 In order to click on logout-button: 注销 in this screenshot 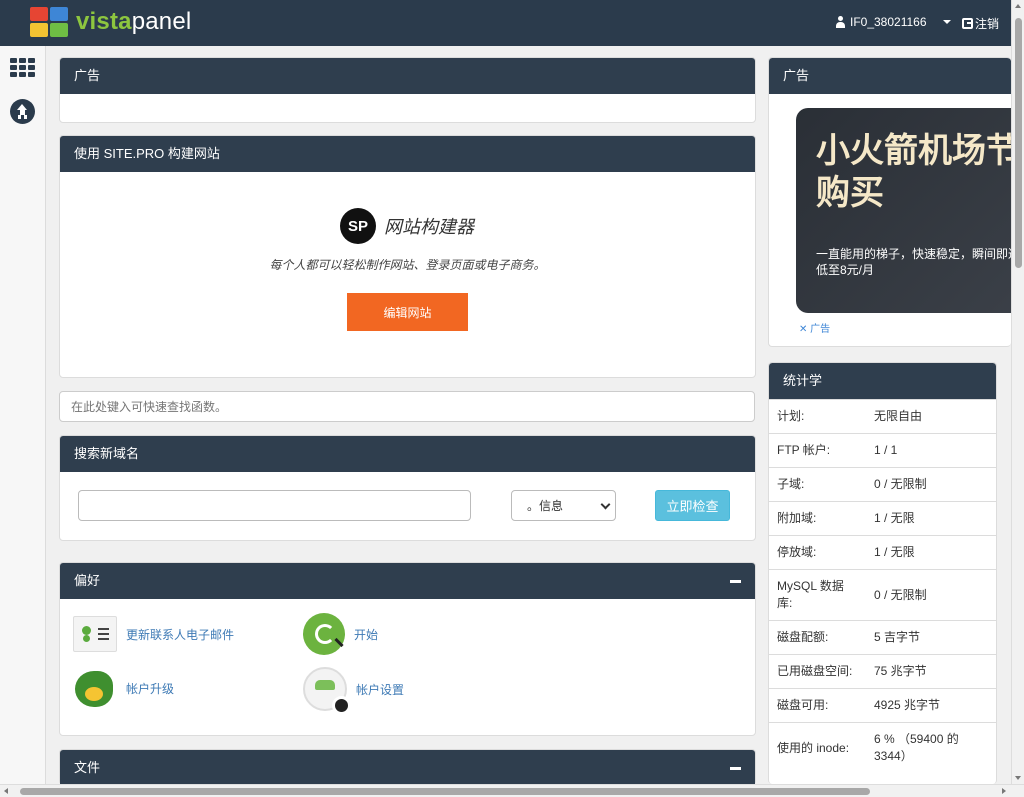, I will do `click(980, 23)`.